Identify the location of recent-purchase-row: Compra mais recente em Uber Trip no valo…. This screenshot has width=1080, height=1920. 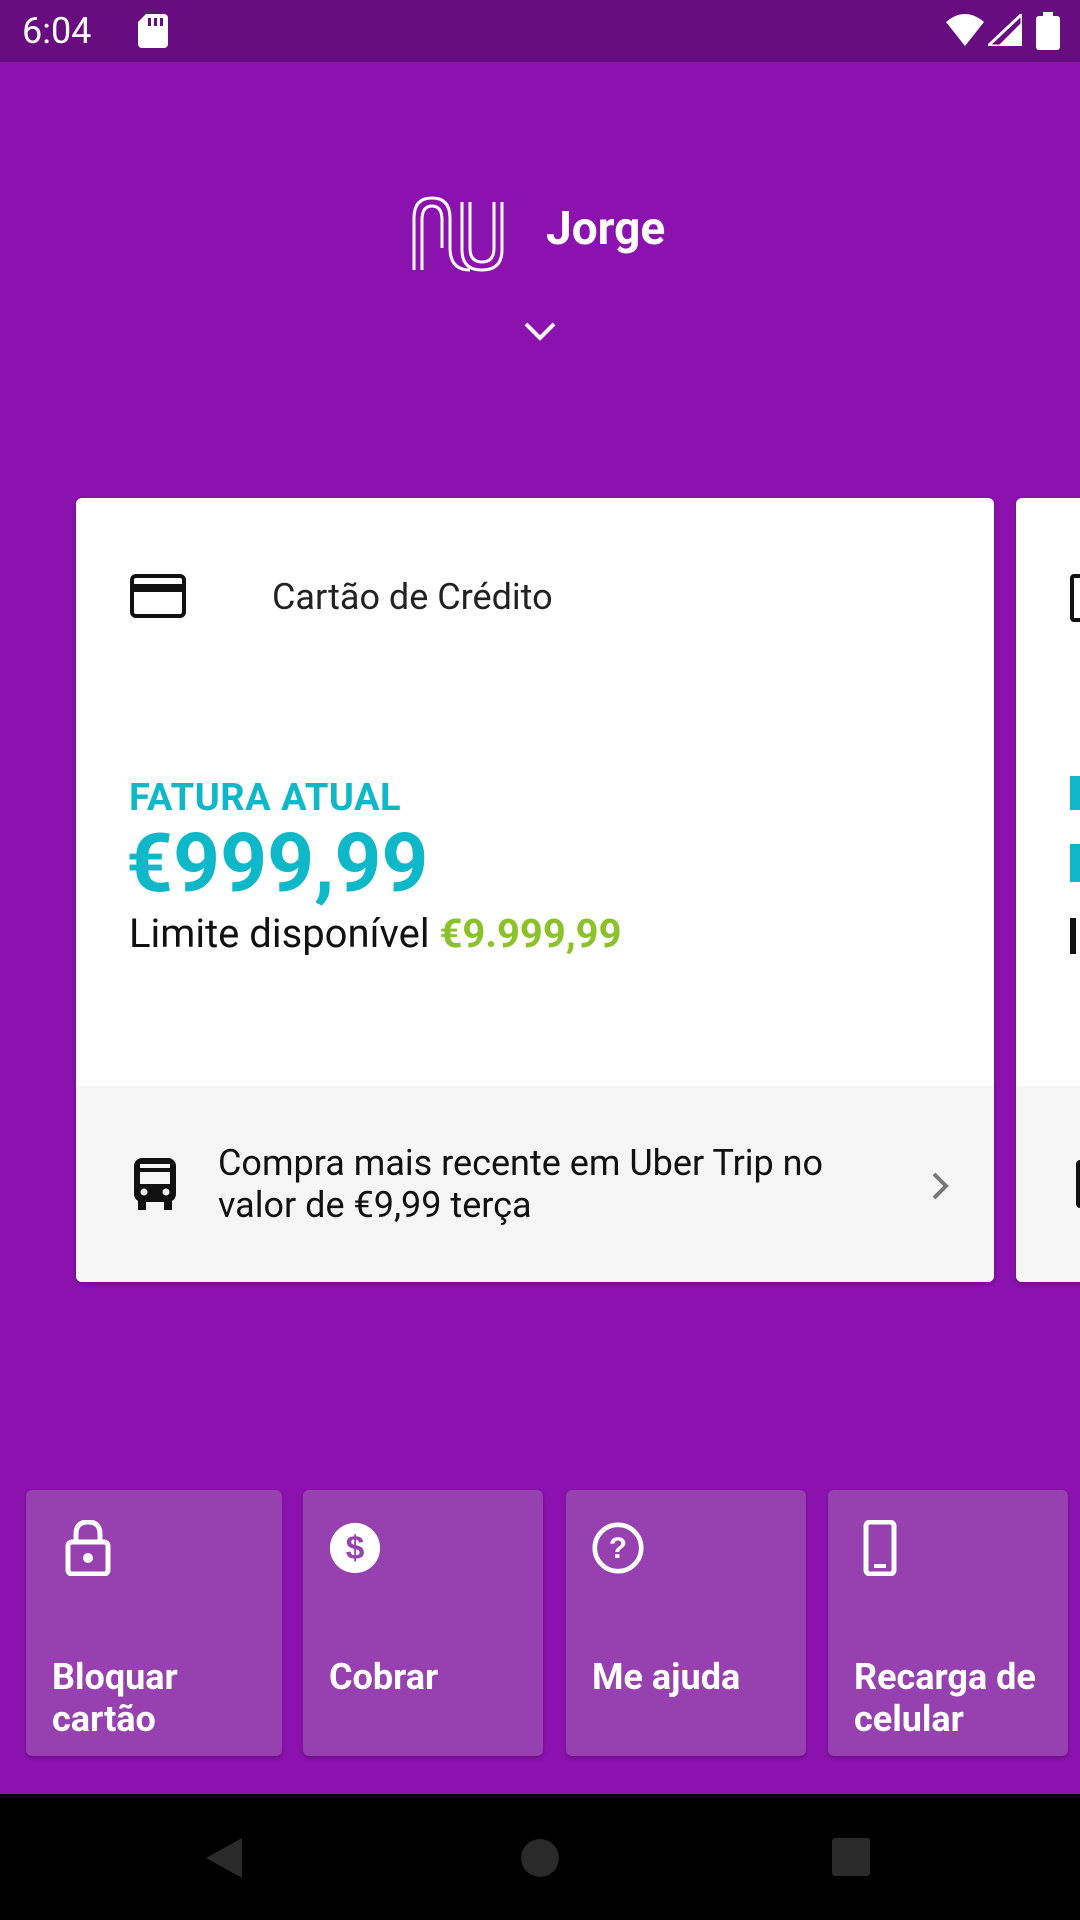
(535, 1184).